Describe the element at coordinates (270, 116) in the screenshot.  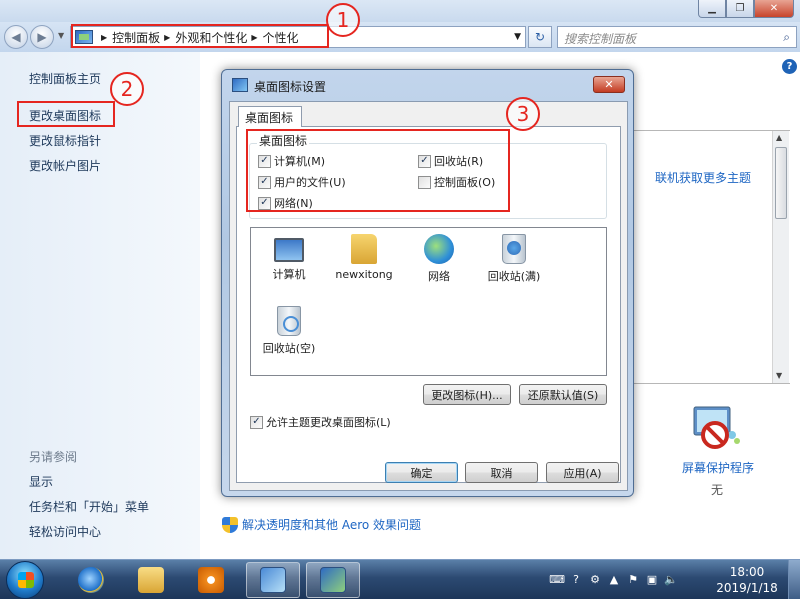
I see `tab-desktop-icons: 桌面图标` at that location.